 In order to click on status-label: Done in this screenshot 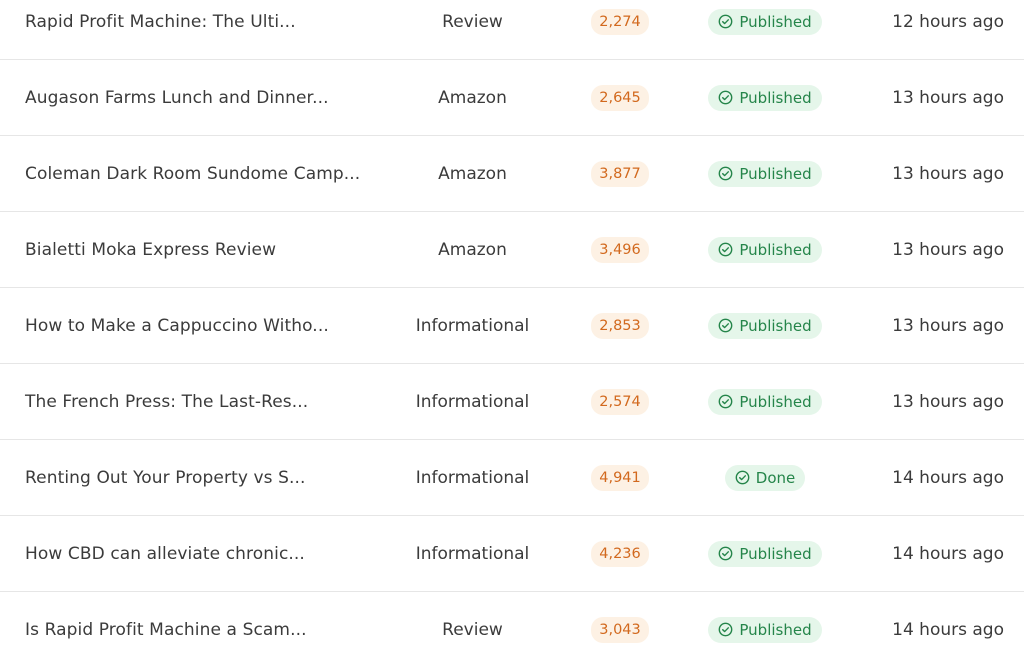, I will do `click(775, 477)`.